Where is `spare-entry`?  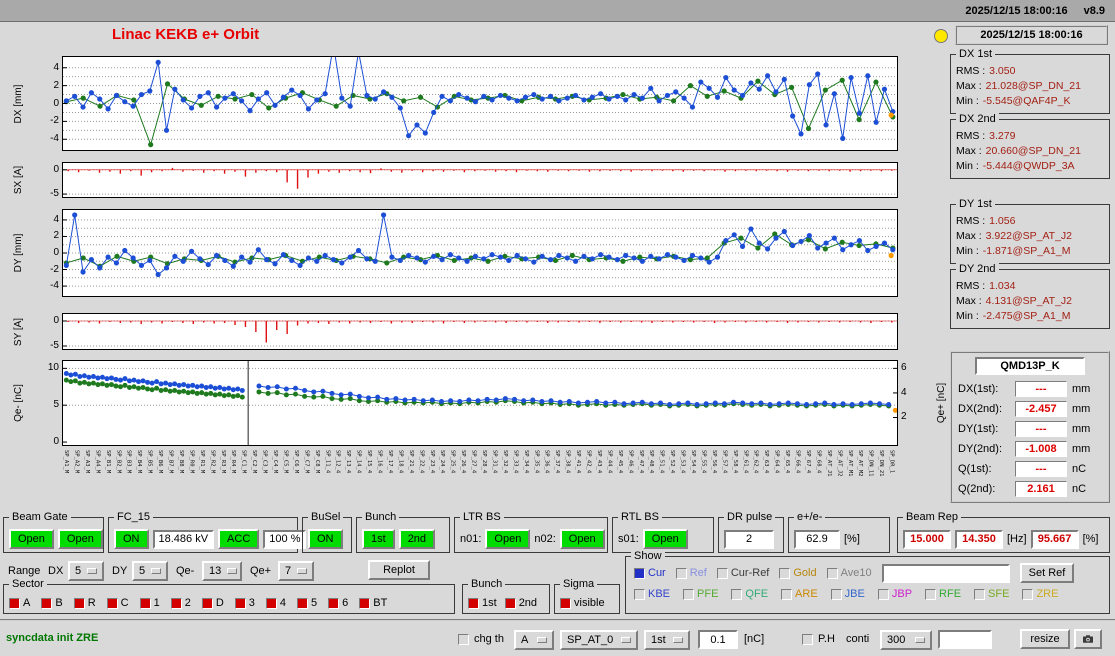
spare-entry is located at coordinates (965, 639).